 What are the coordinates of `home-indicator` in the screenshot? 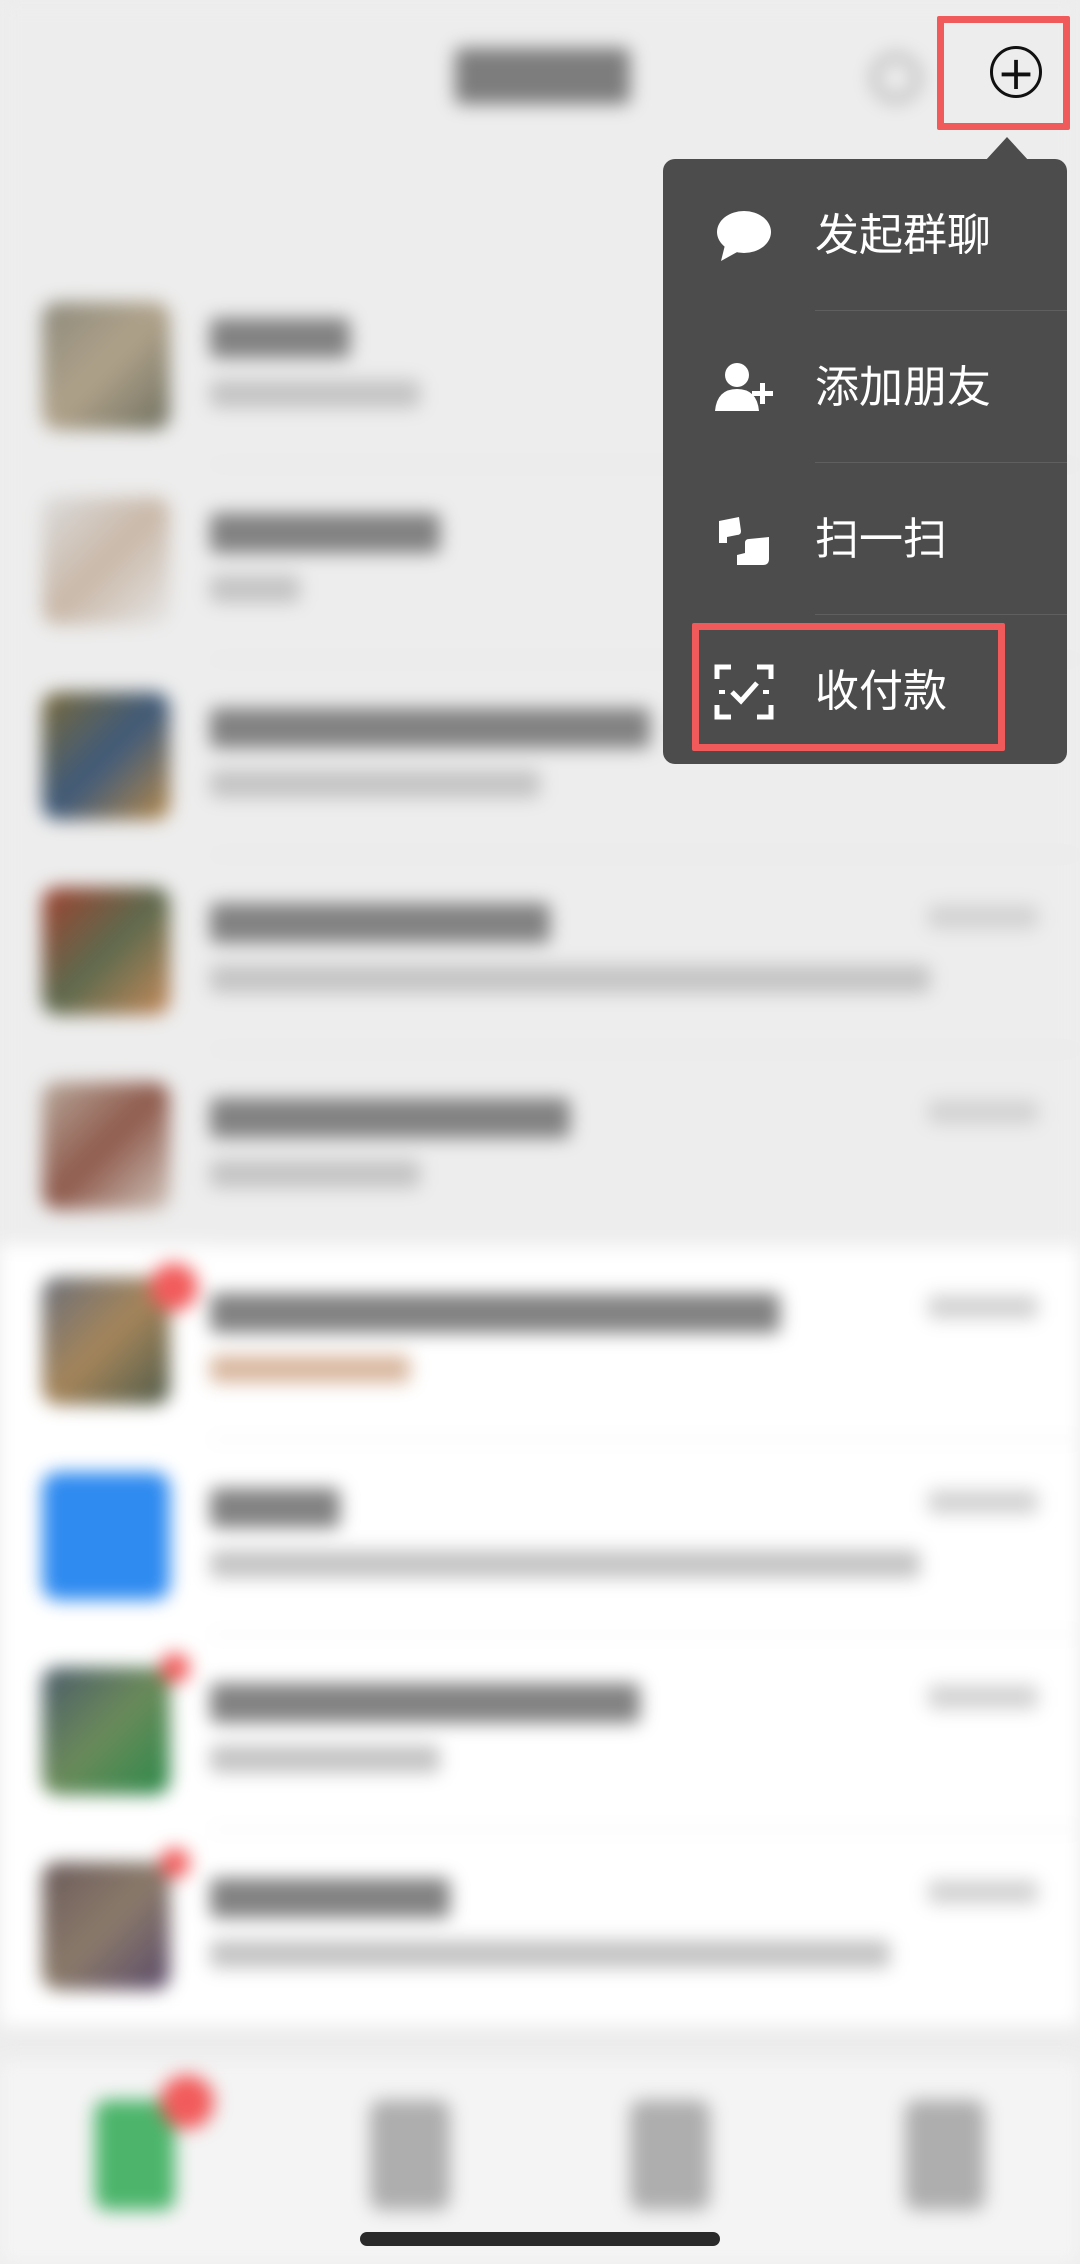 It's located at (540, 2239).